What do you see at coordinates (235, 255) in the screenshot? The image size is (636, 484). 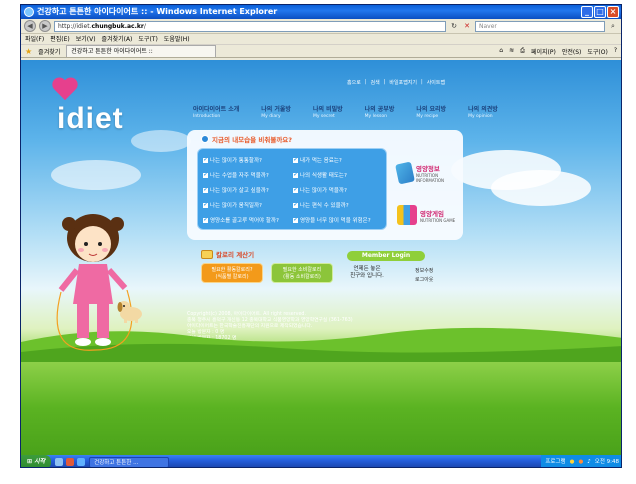 I see `calc-title-text: 칼로리 계산기` at bounding box center [235, 255].